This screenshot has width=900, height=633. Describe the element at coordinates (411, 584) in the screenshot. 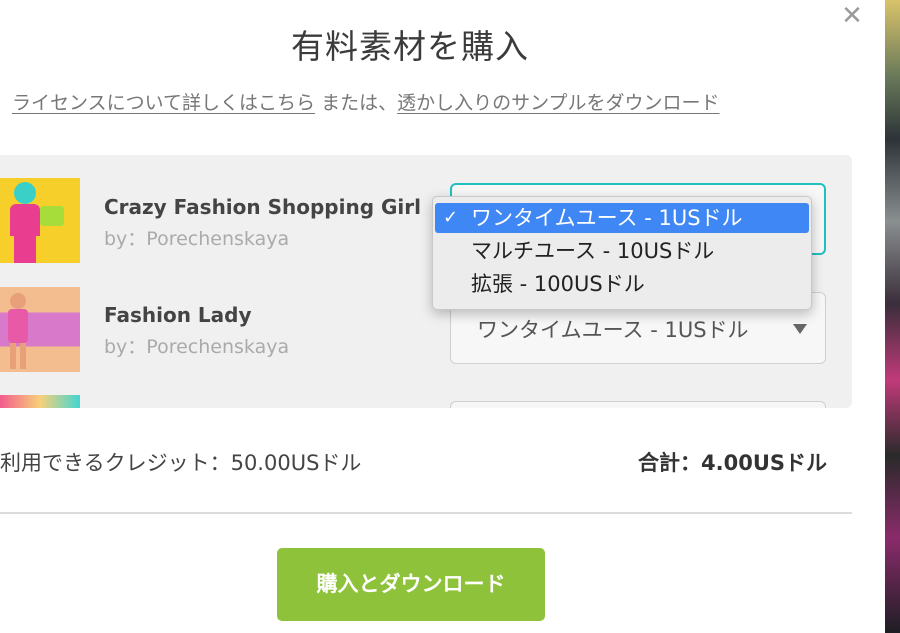

I see `purchase-download-button: 購入とダウンロード` at that location.